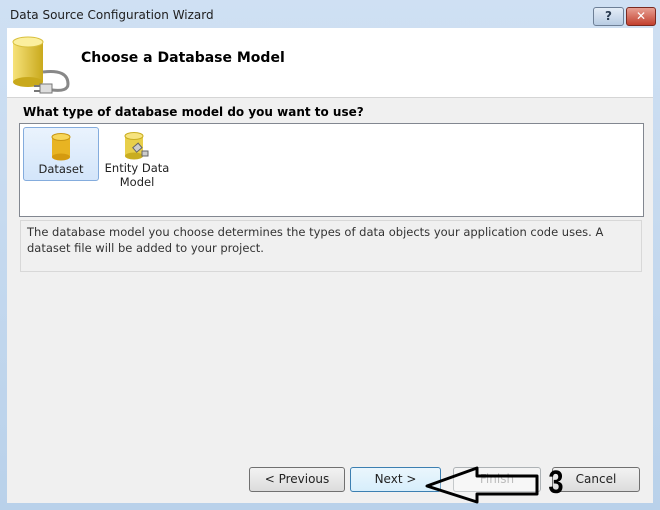  What do you see at coordinates (482, 485) in the screenshot?
I see `left-arrow-annotation` at bounding box center [482, 485].